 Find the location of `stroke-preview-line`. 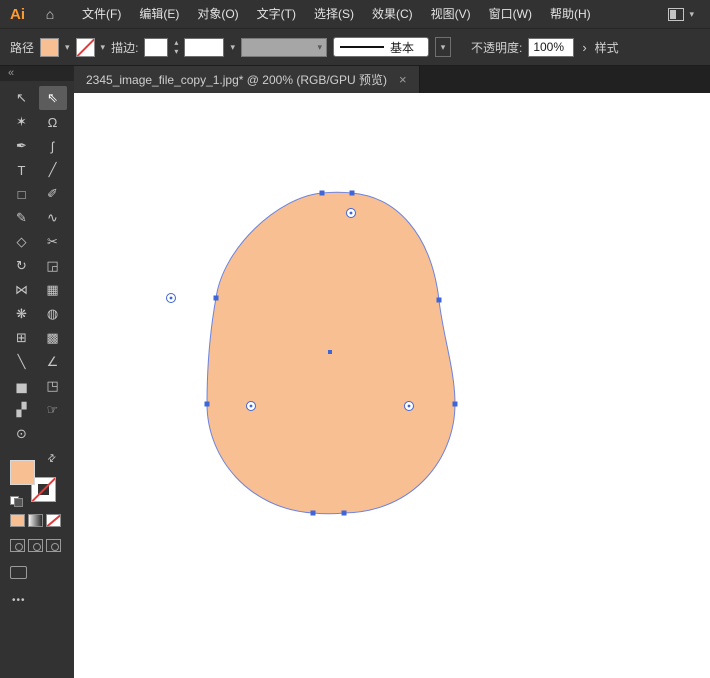

stroke-preview-line is located at coordinates (361, 47).